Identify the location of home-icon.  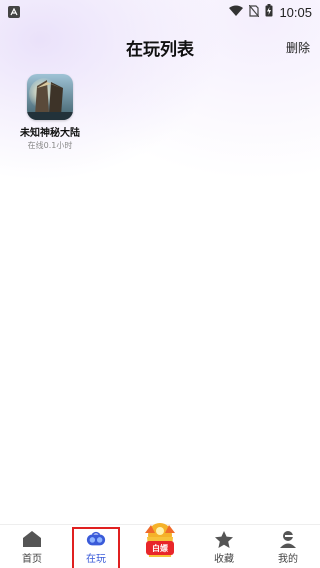
(32, 539).